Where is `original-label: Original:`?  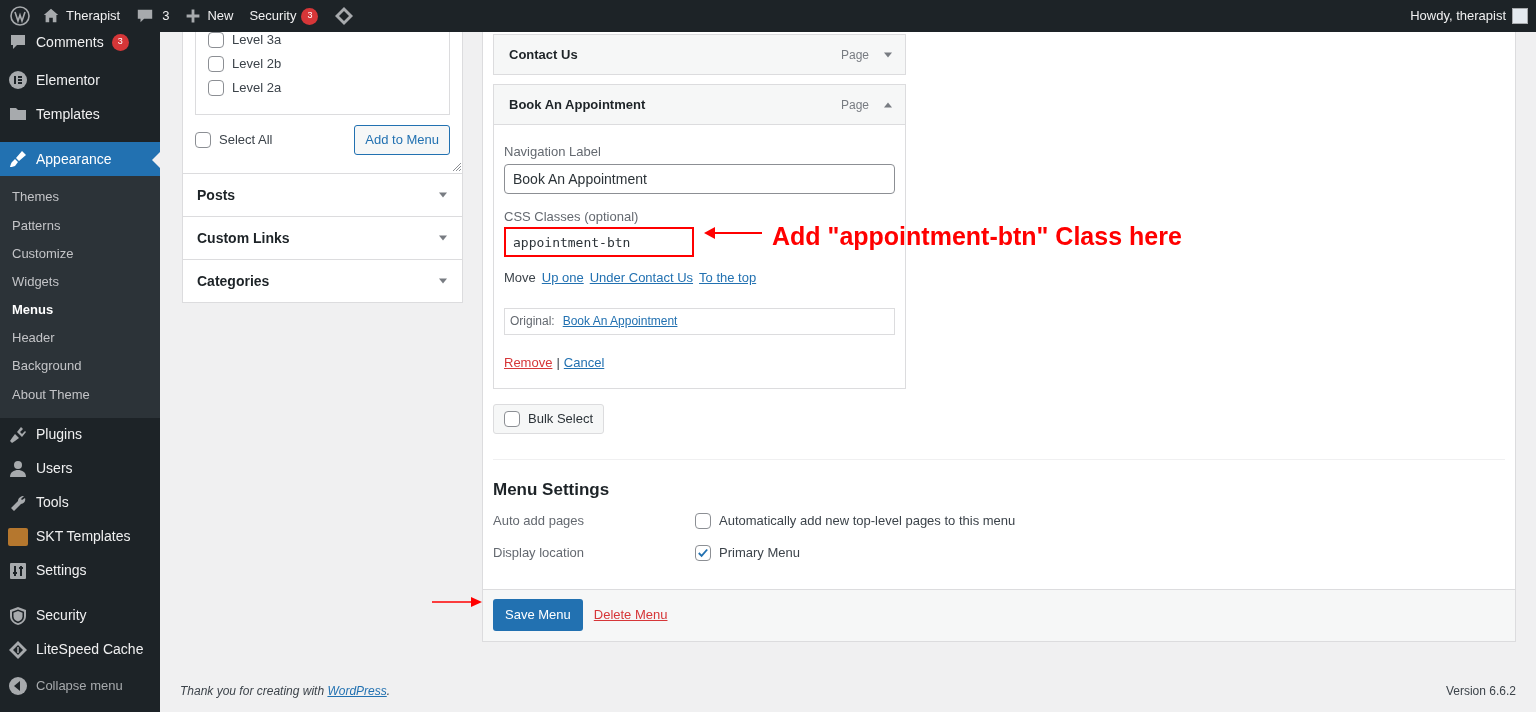
original-label: Original: is located at coordinates (532, 321).